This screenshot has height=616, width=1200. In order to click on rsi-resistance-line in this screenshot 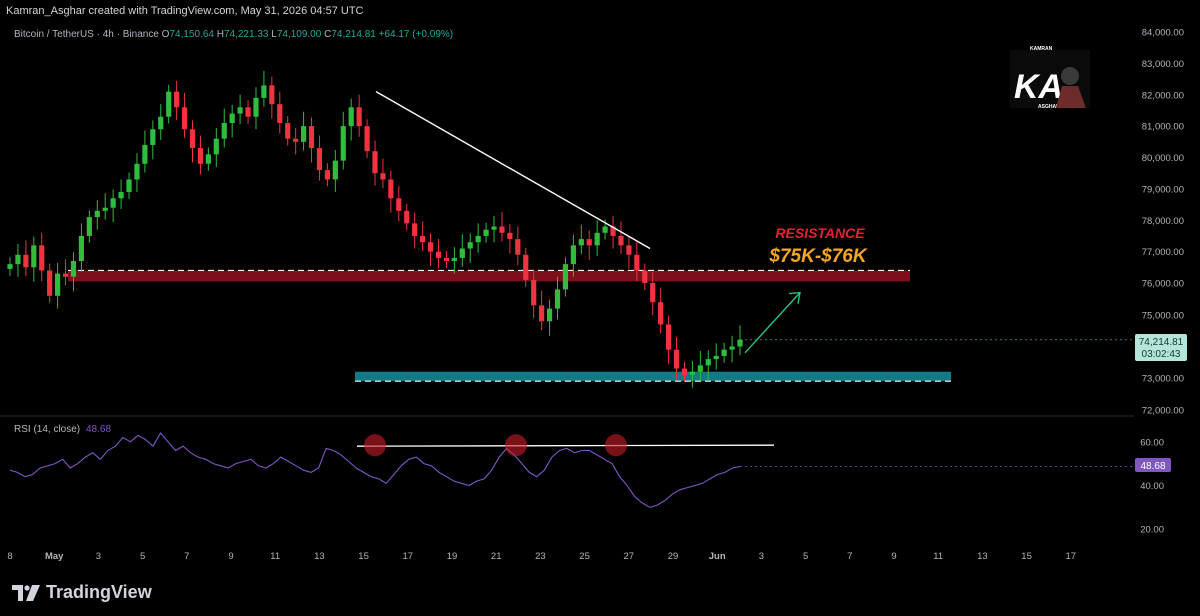, I will do `click(565, 445)`.